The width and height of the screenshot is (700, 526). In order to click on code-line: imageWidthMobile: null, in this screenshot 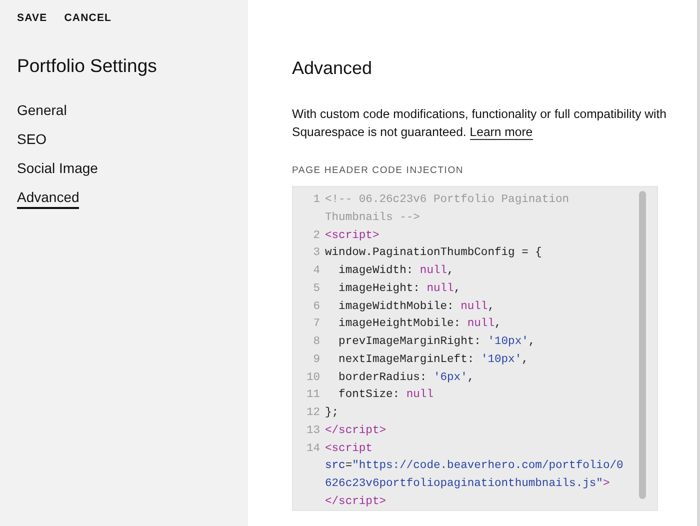, I will do `click(417, 307)`.